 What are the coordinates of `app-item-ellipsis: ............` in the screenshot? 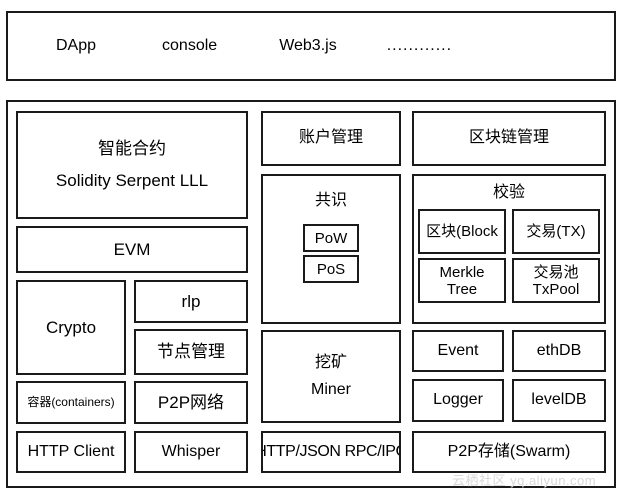 It's located at (419, 45).